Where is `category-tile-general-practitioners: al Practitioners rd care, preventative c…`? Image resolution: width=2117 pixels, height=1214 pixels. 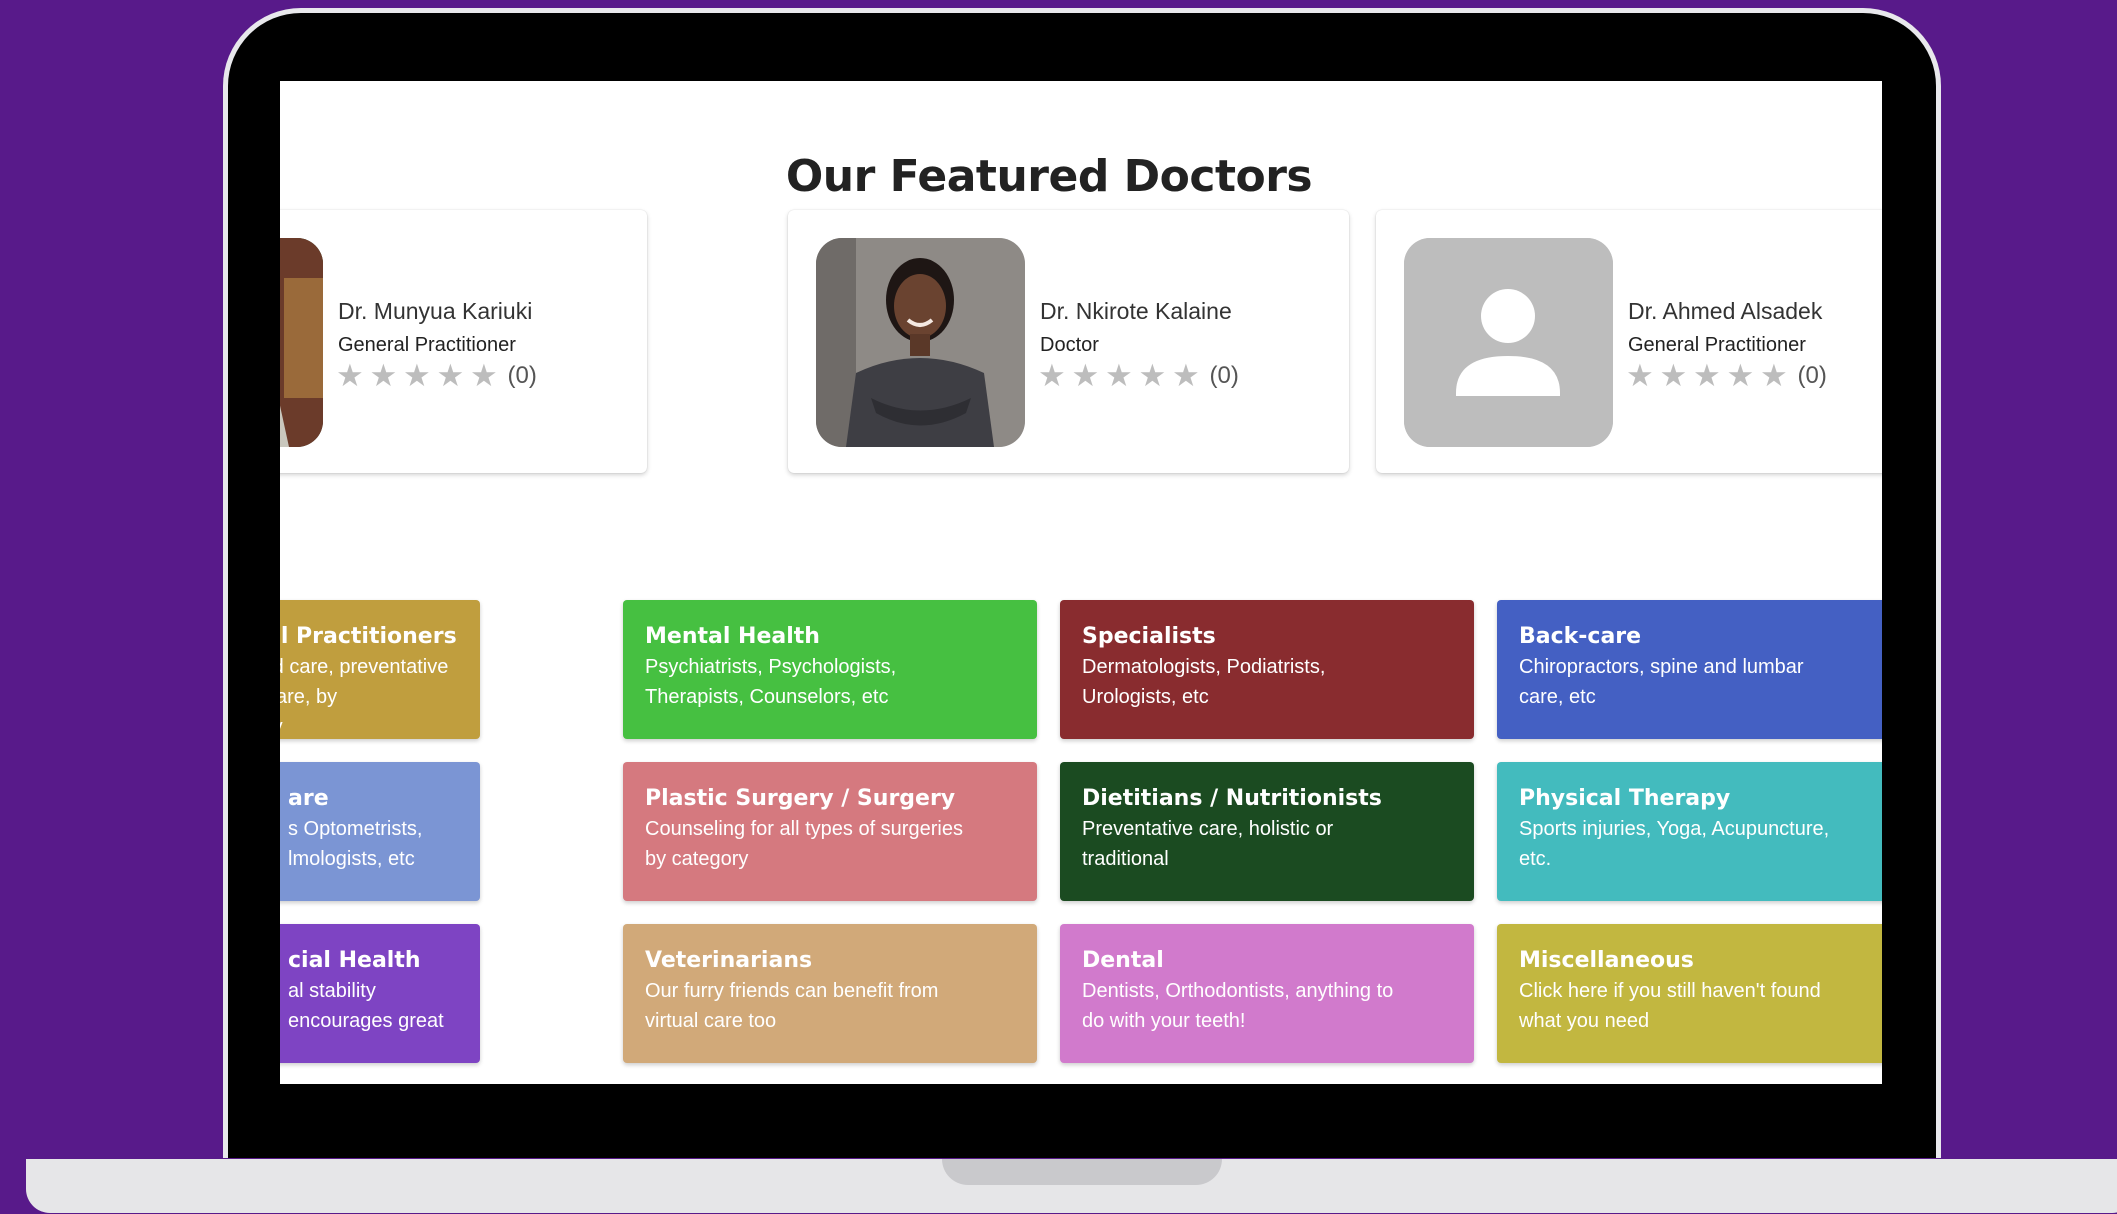
category-tile-general-practitioners: al Practitioners rd care, preventative c… is located at coordinates (380, 669).